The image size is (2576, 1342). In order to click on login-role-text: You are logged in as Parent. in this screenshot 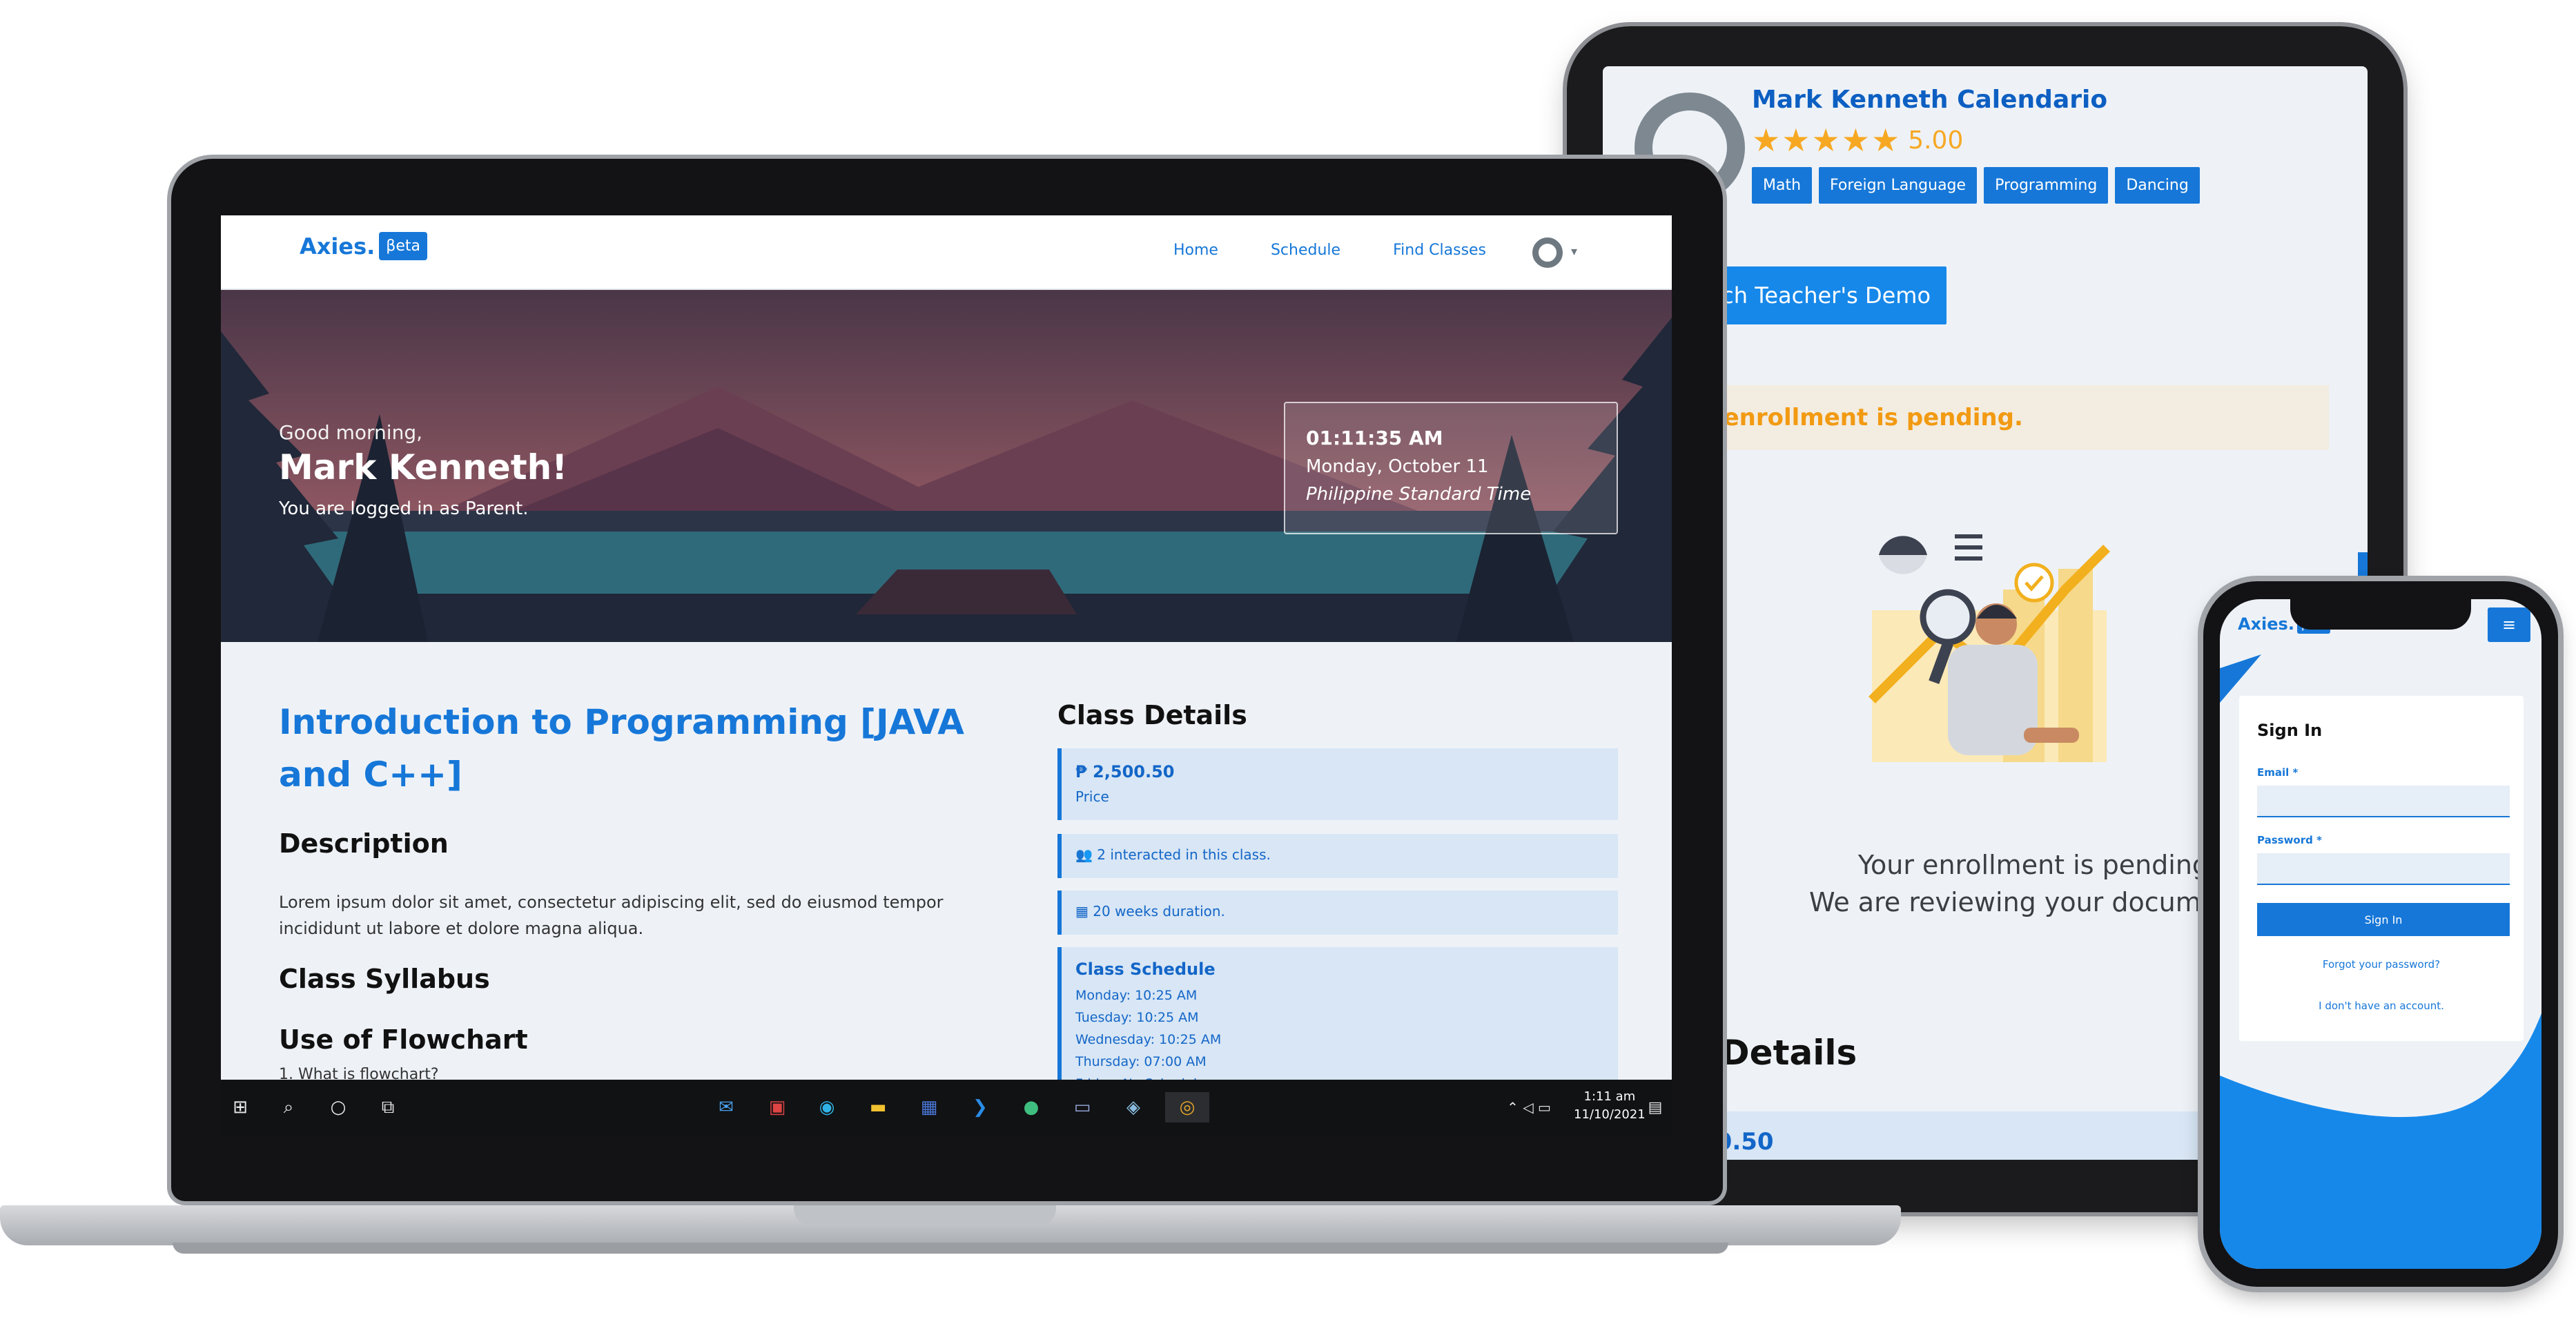, I will do `click(404, 508)`.